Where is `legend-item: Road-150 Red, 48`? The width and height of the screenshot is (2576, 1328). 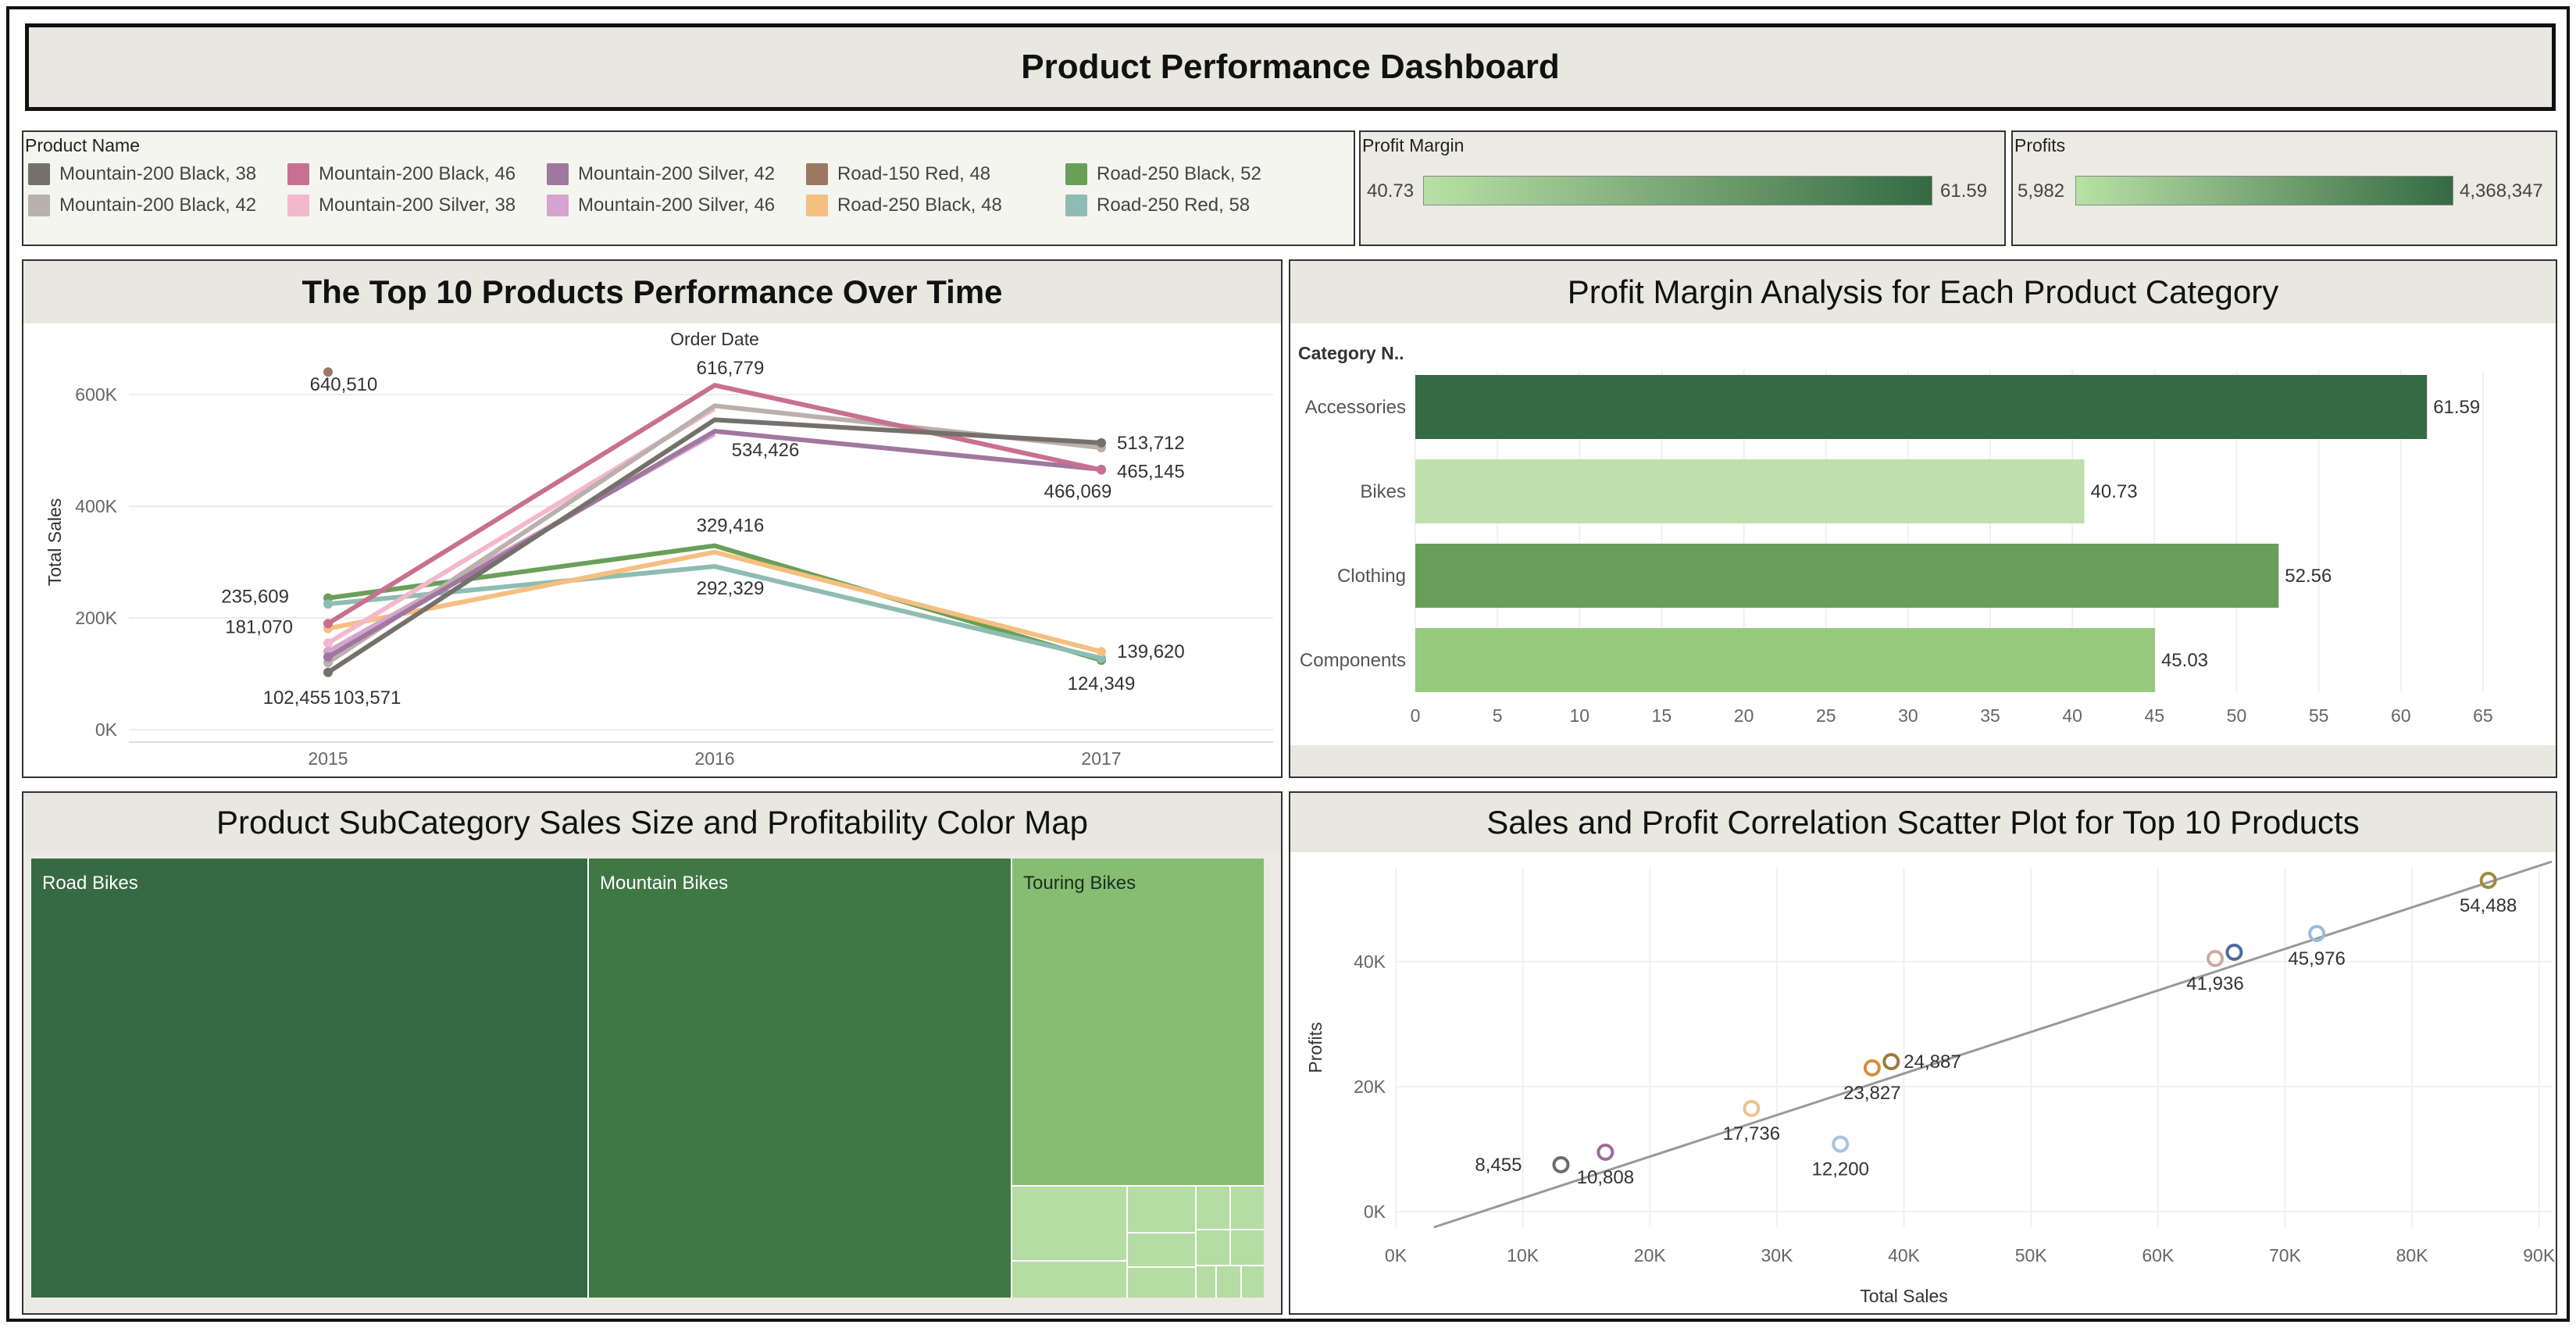
legend-item: Road-150 Red, 48 is located at coordinates (898, 174).